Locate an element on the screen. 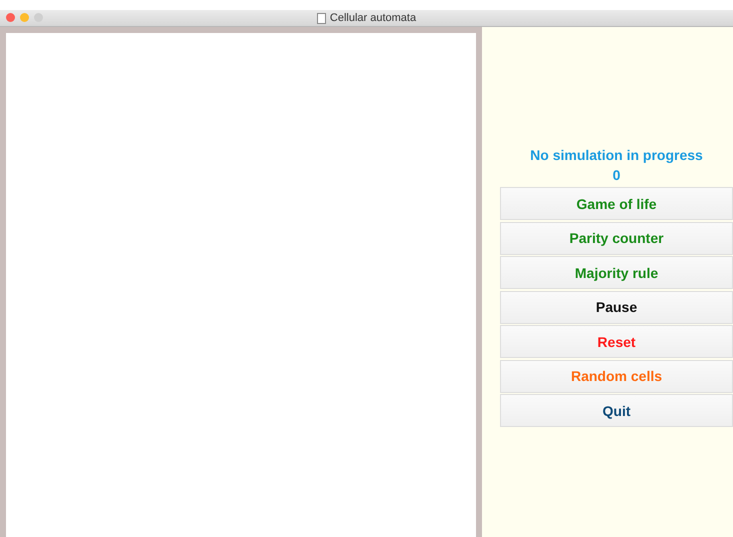 This screenshot has width=733, height=537. action-button: Pause is located at coordinates (616, 307).